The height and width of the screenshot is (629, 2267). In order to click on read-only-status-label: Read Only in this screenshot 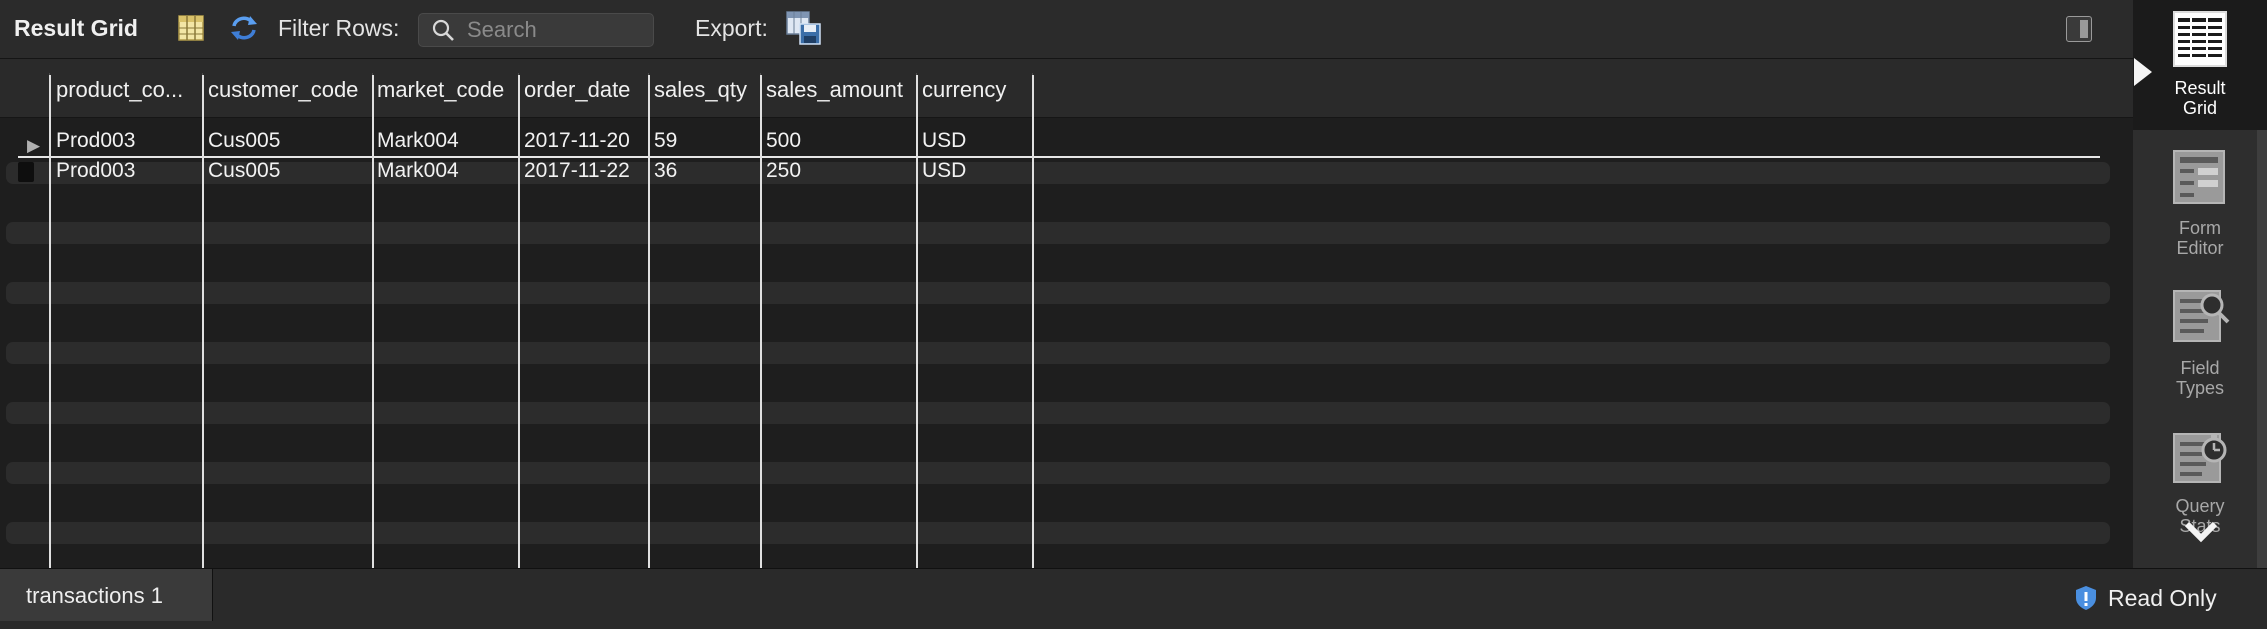, I will do `click(2162, 598)`.